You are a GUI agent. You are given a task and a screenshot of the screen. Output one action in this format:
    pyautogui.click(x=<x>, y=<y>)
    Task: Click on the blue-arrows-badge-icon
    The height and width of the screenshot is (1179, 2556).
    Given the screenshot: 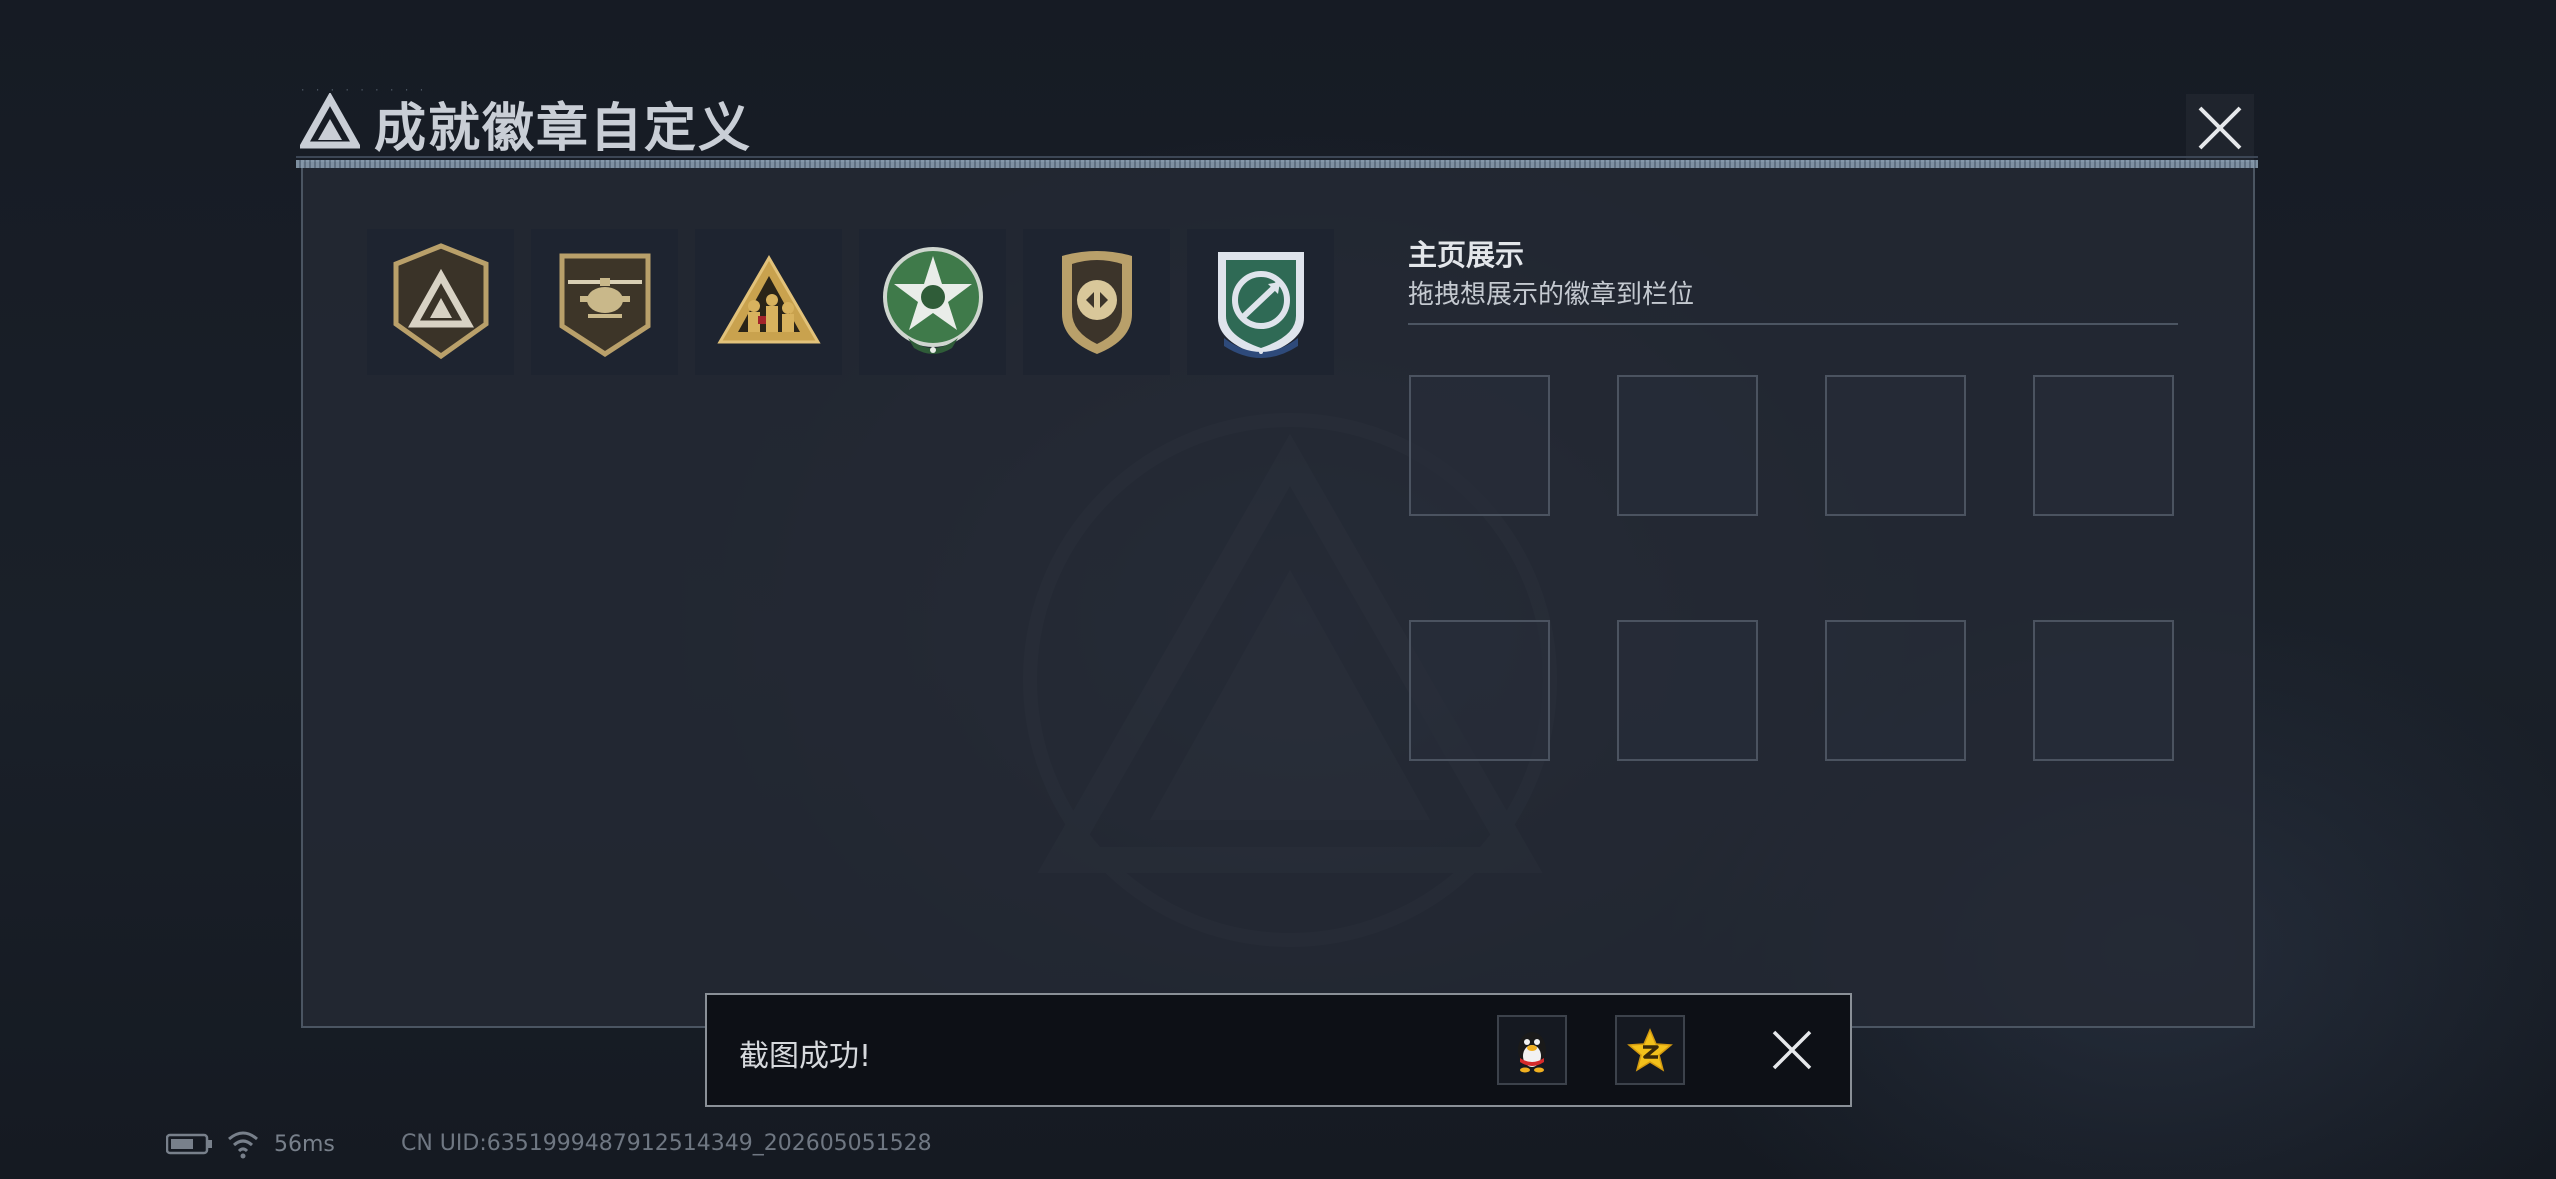 What is the action you would take?
    pyautogui.click(x=1260, y=305)
    